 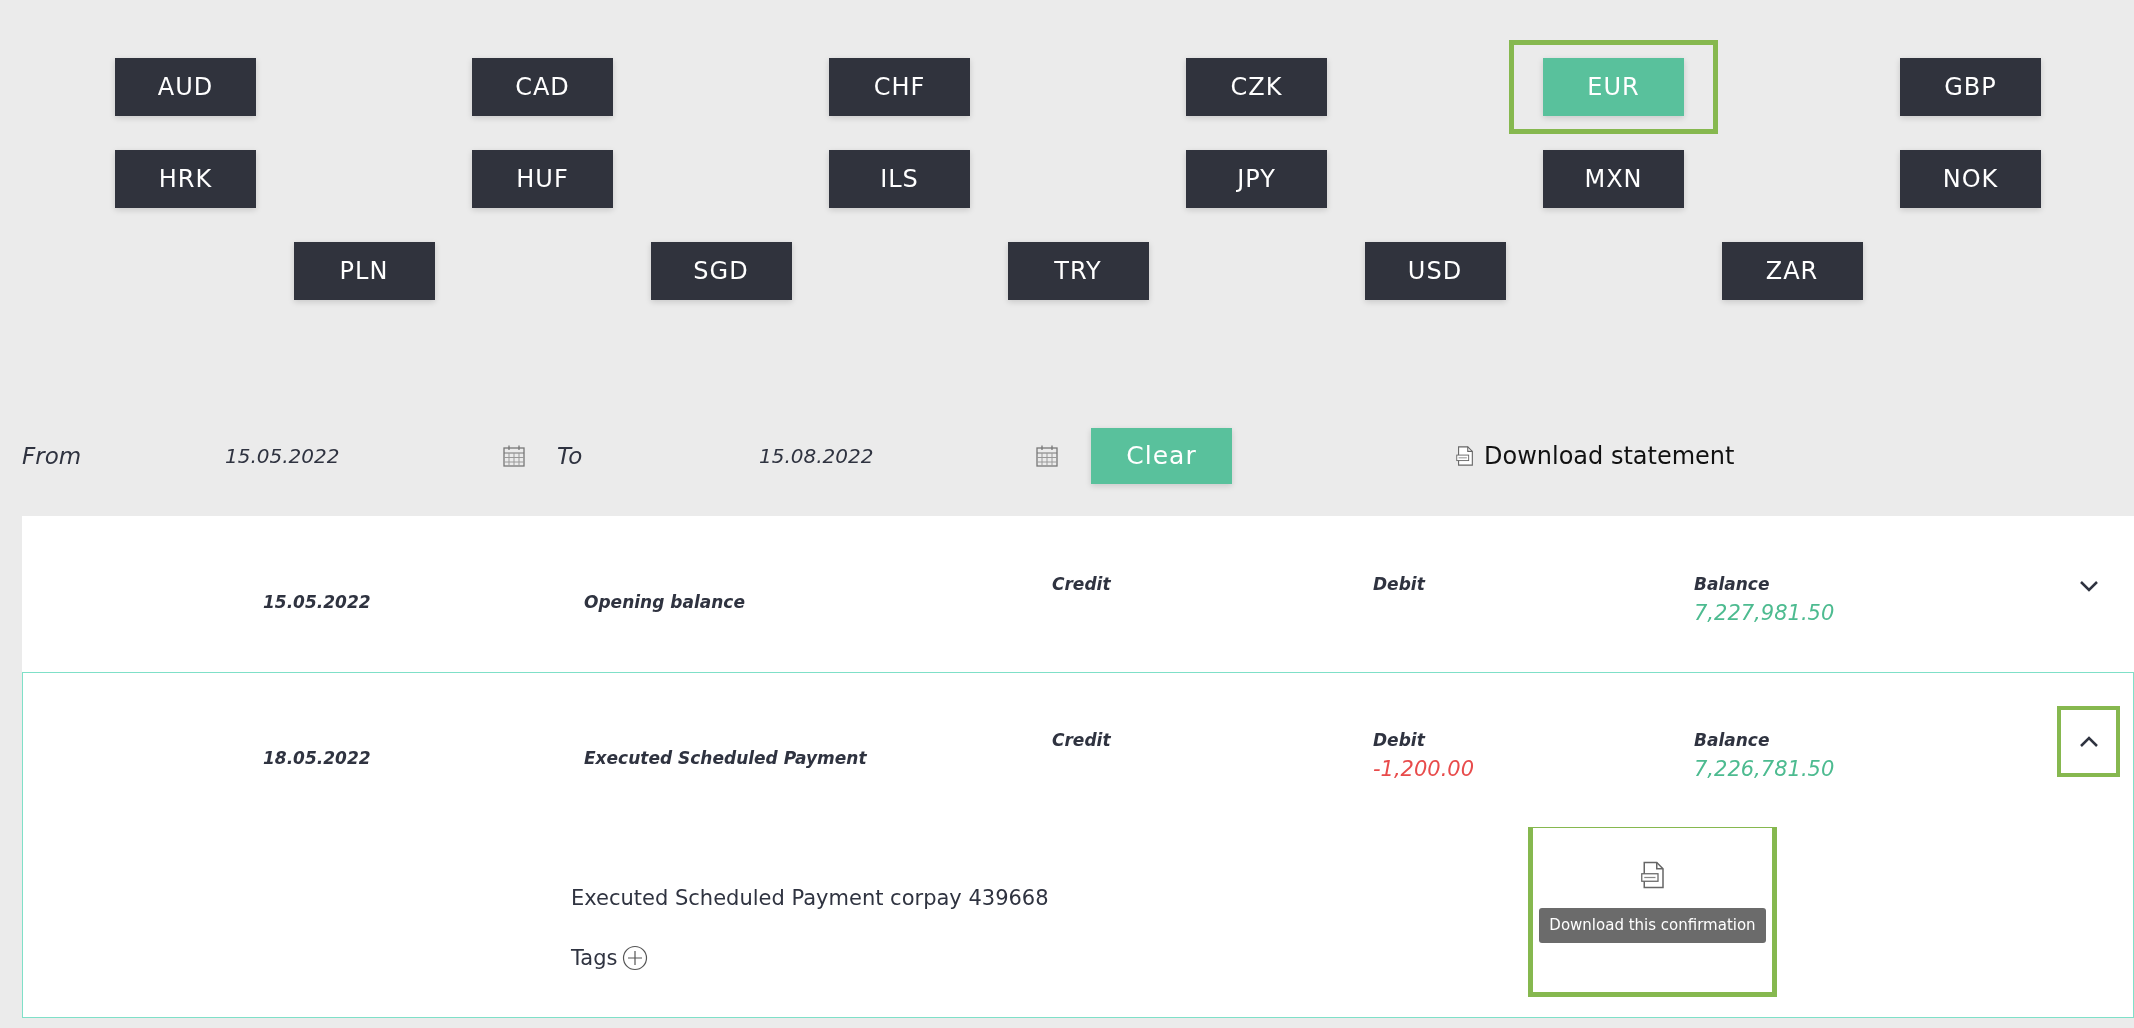 I want to click on currency-button: CHF, so click(x=899, y=87).